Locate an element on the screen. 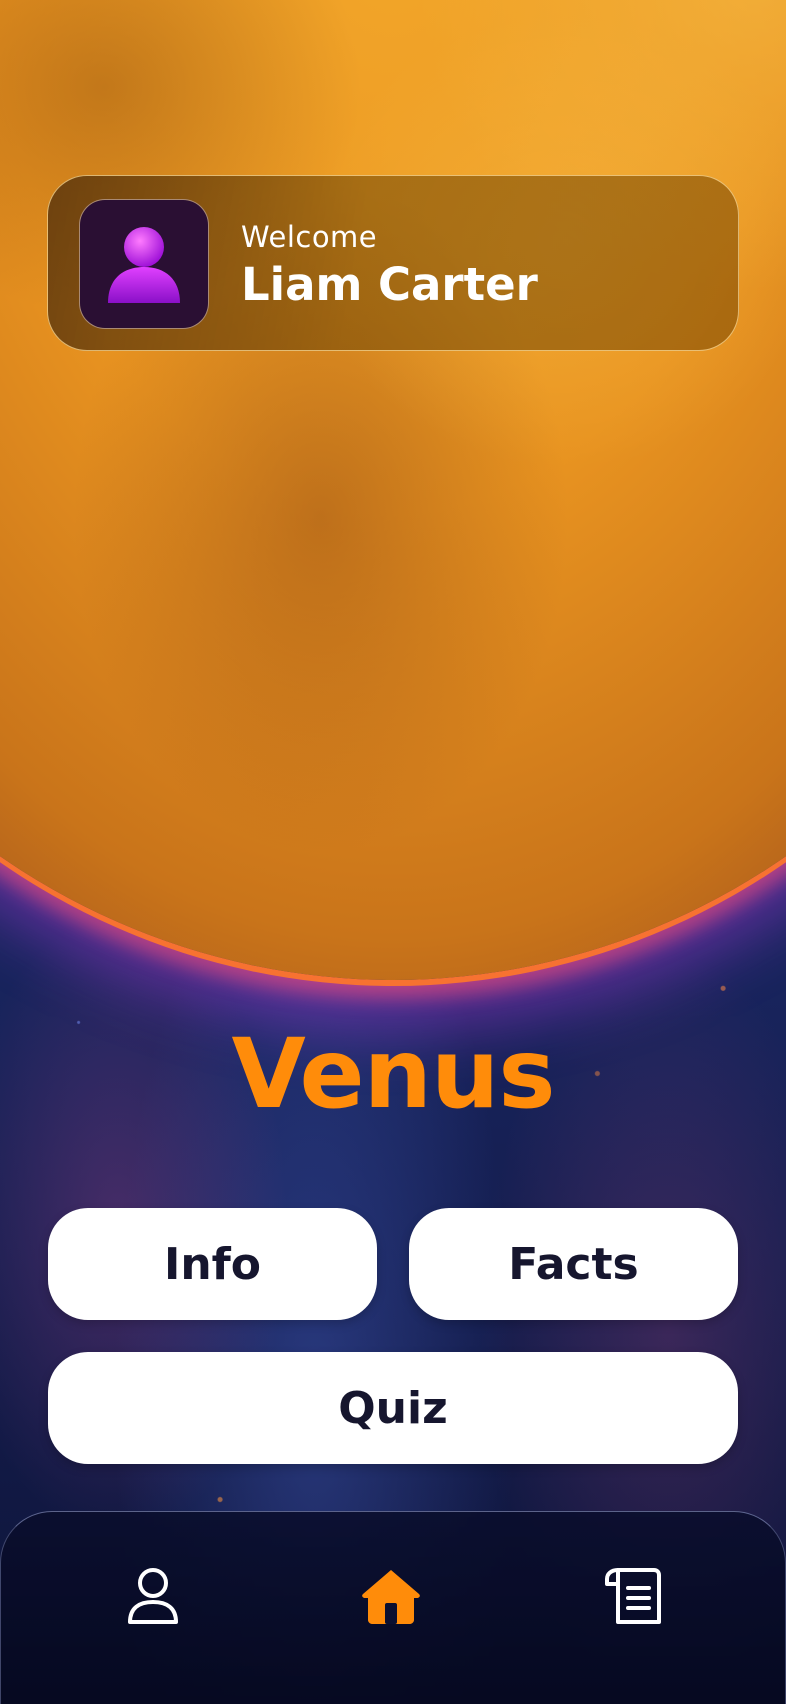  bottom-nav is located at coordinates (393, 1607).